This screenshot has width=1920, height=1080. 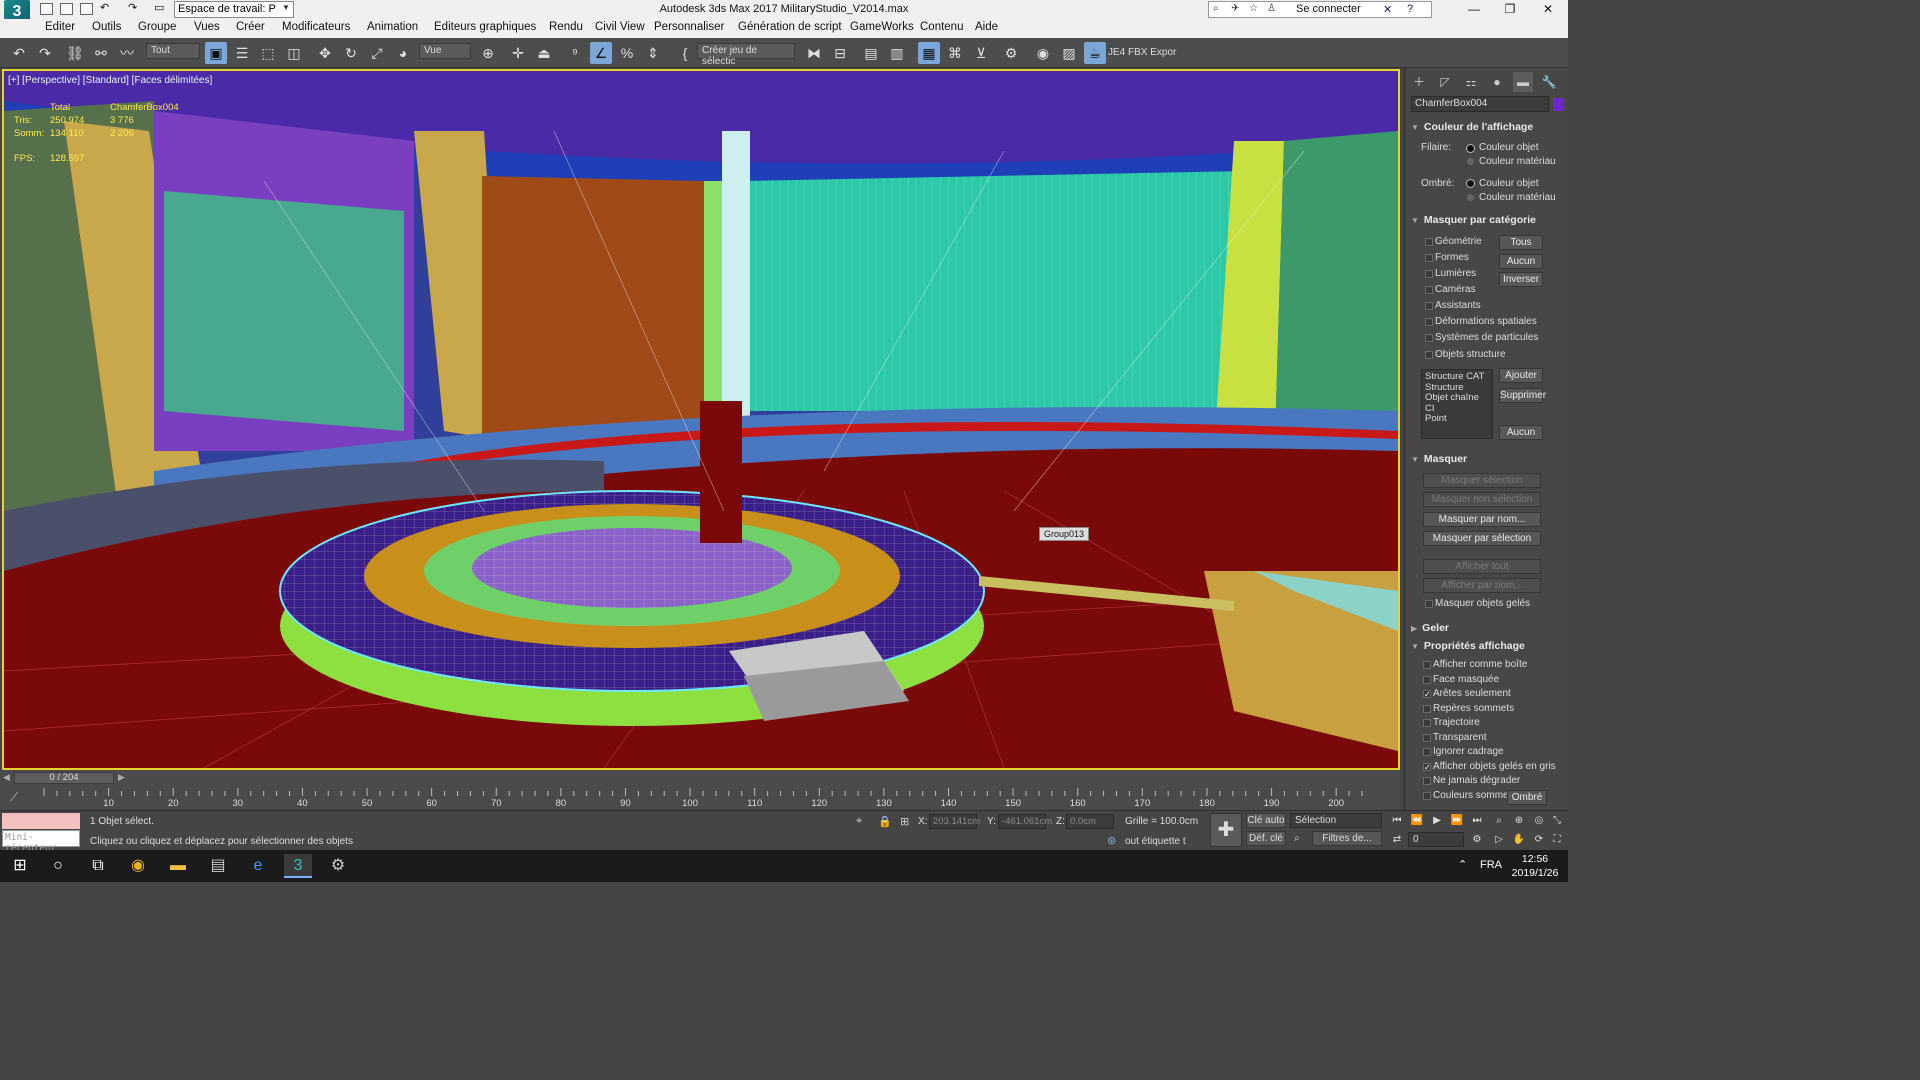 What do you see at coordinates (1253, 8) in the screenshot?
I see `favorites-icon: ☆` at bounding box center [1253, 8].